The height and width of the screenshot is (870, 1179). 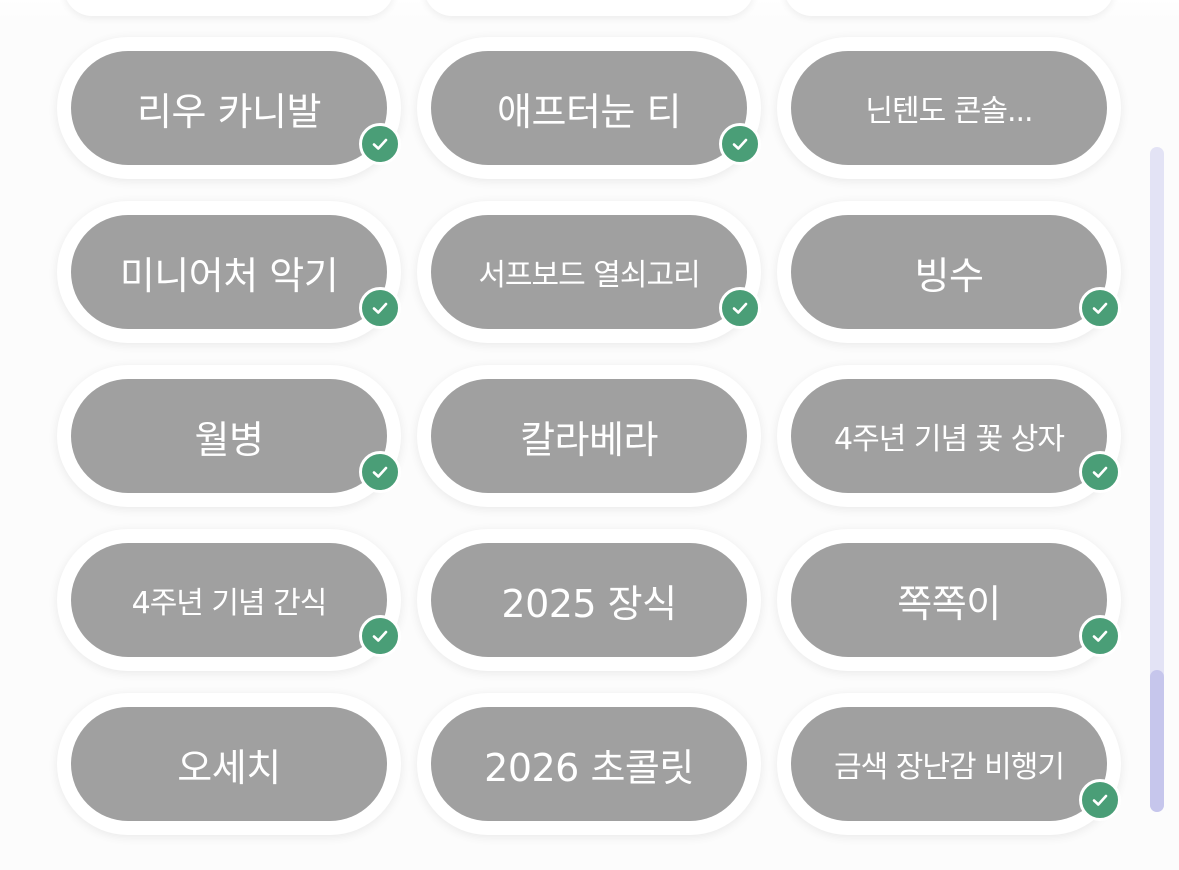 I want to click on item-card: 월병, so click(x=229, y=436).